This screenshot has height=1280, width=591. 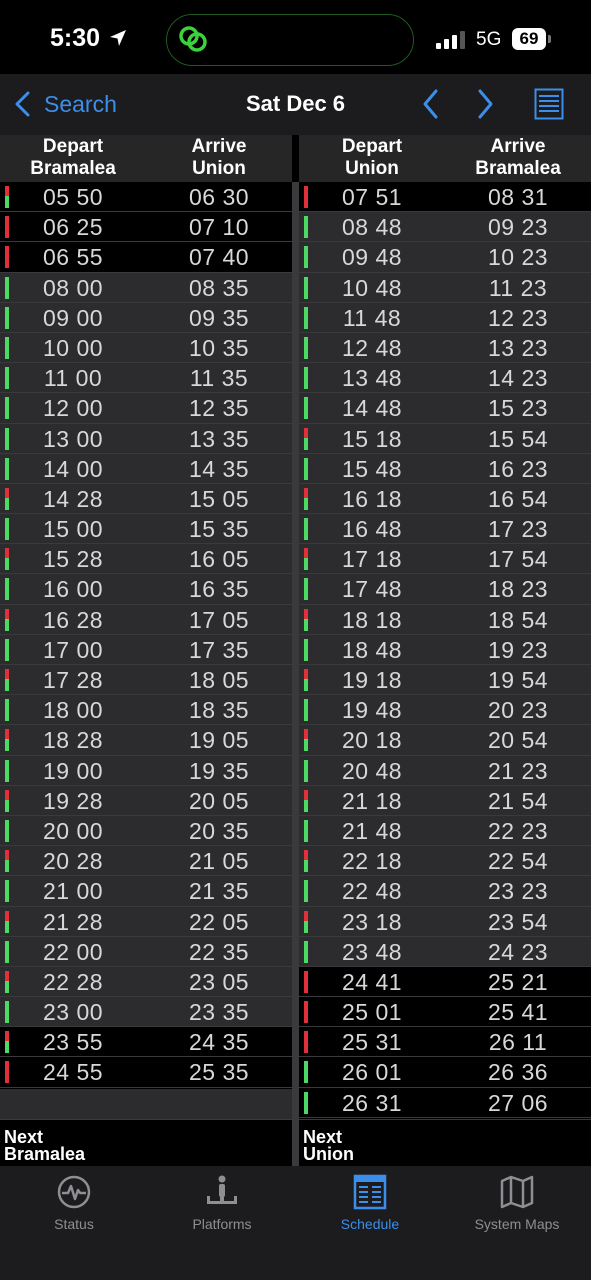 I want to click on schedule-row: 12 48 13 23, so click(x=445, y=348).